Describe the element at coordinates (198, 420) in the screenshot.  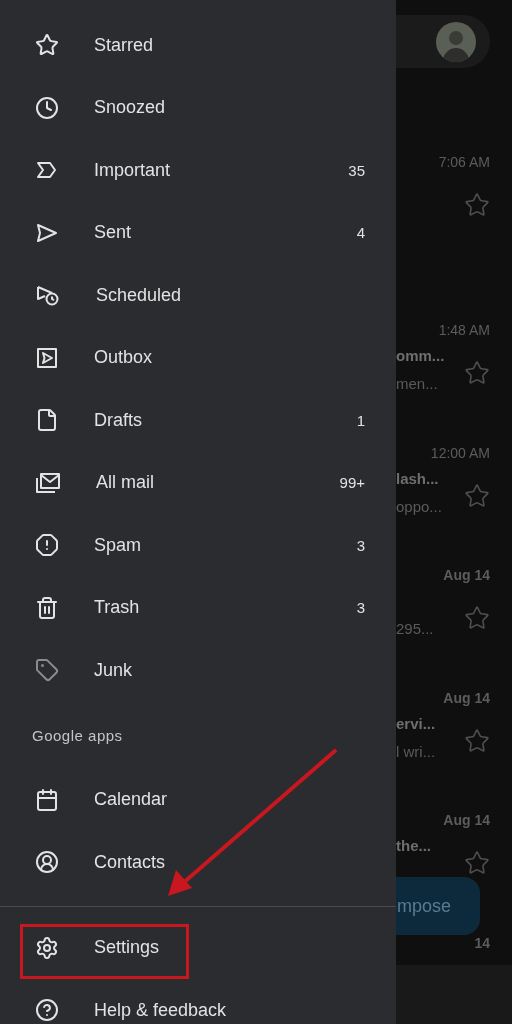
I see `drawer-item: Drafts 1` at that location.